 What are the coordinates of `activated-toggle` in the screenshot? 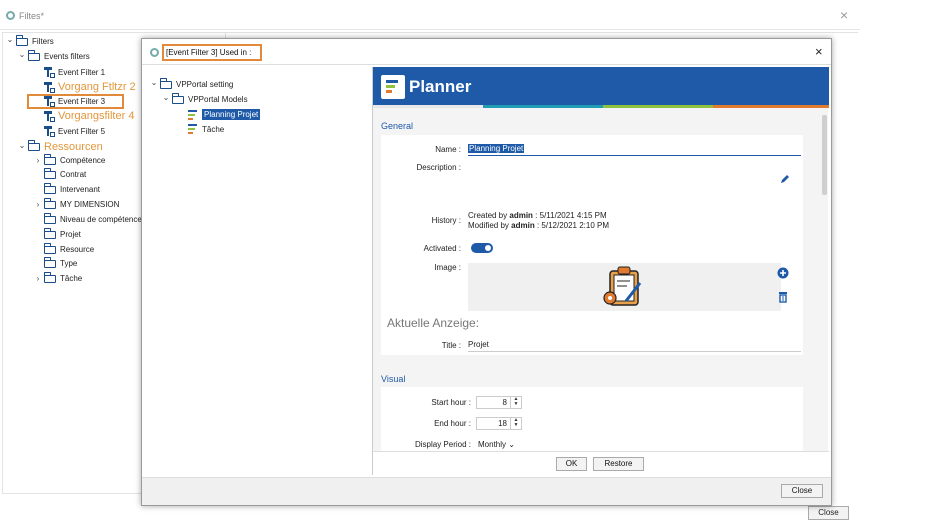 It's located at (482, 248).